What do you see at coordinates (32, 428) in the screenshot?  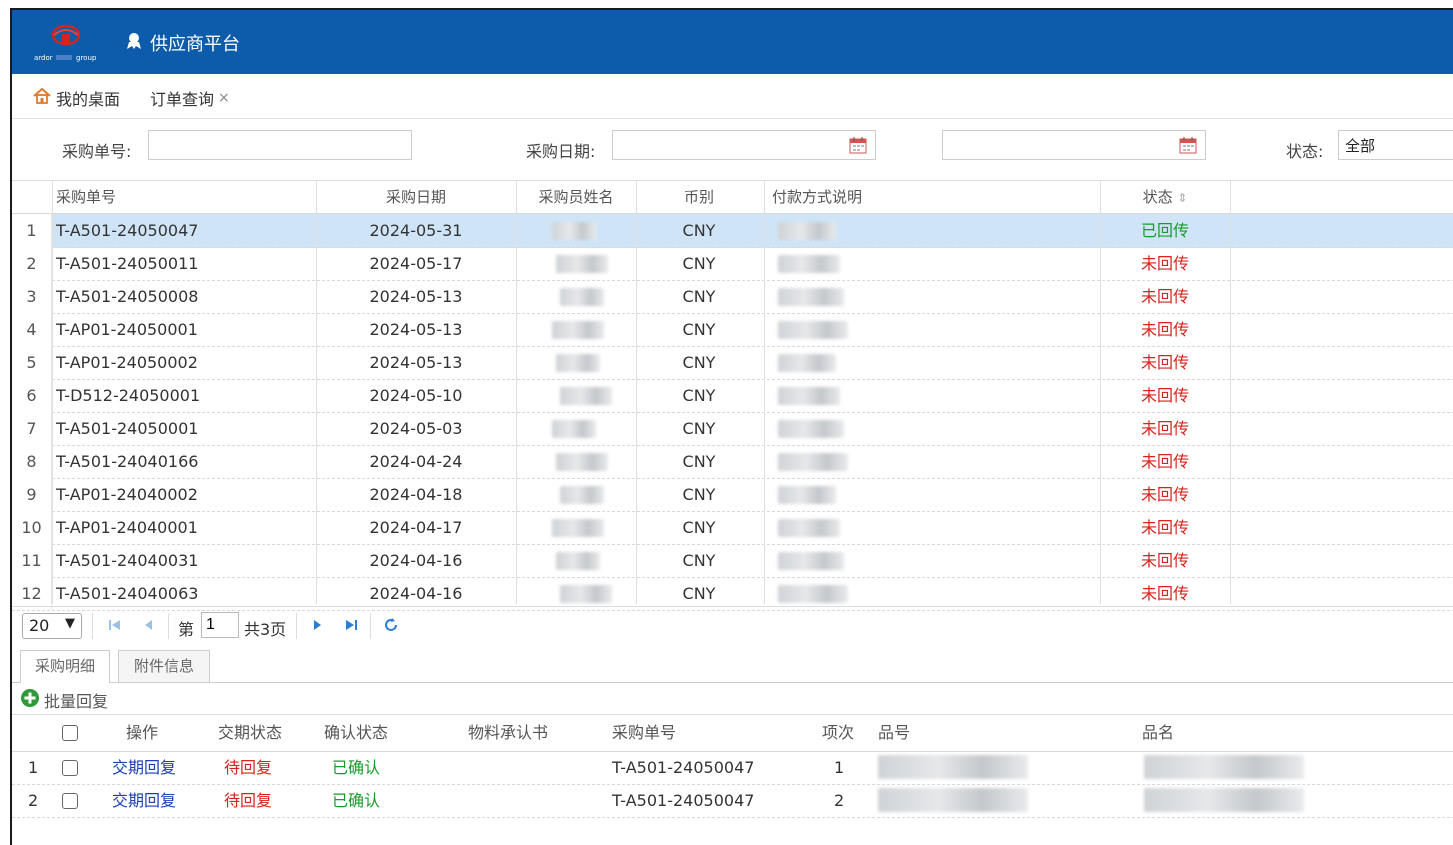 I see `row-number: 7` at bounding box center [32, 428].